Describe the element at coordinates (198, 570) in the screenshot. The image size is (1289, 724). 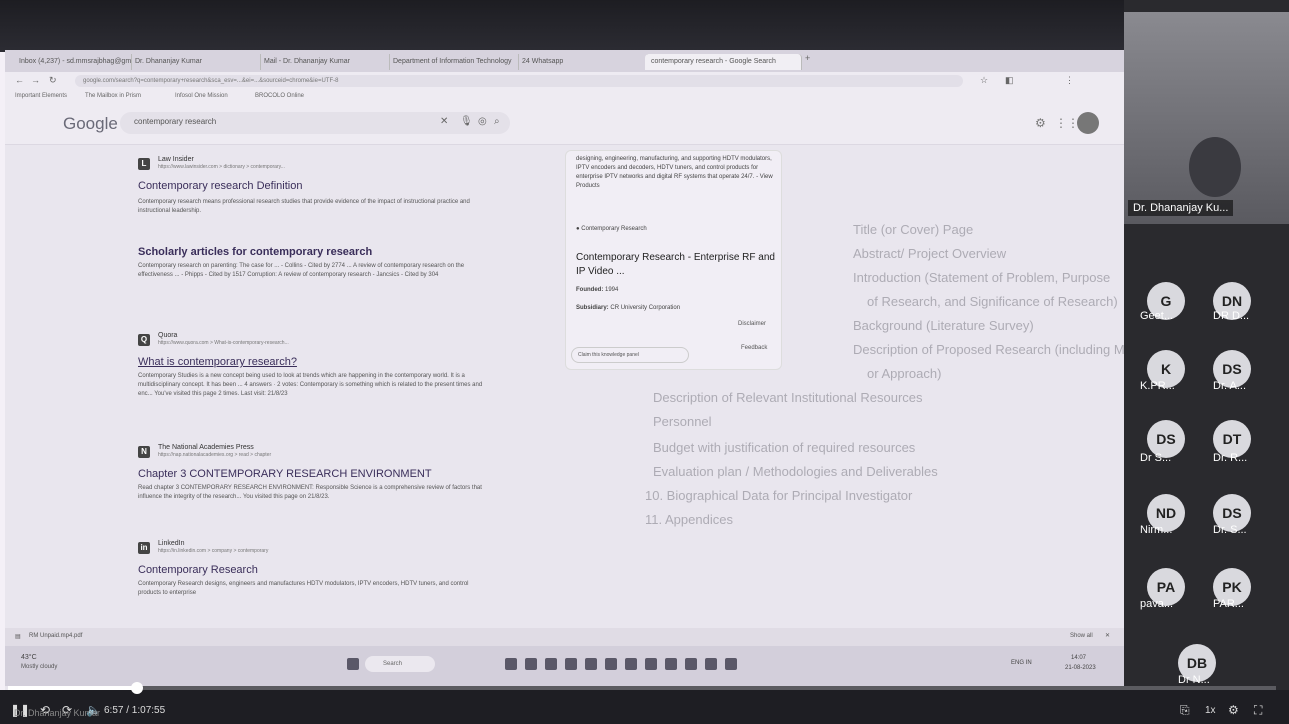
I see `result-title: Contemporary Research` at that location.